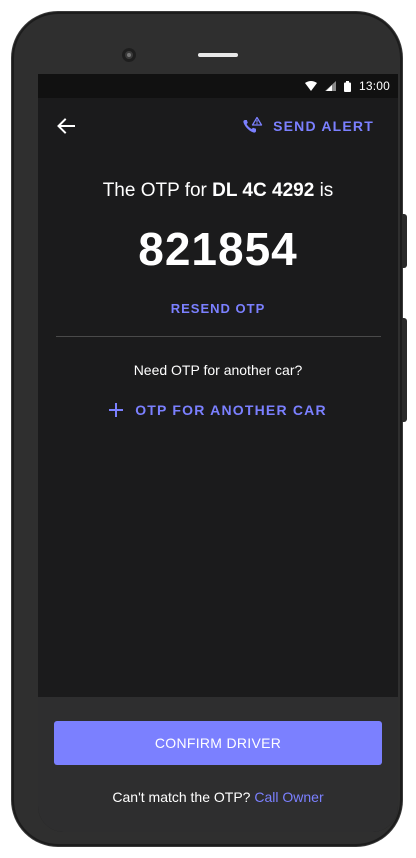 Image resolution: width=416 pixels, height=858 pixels. What do you see at coordinates (404, 370) in the screenshot?
I see `power-button` at bounding box center [404, 370].